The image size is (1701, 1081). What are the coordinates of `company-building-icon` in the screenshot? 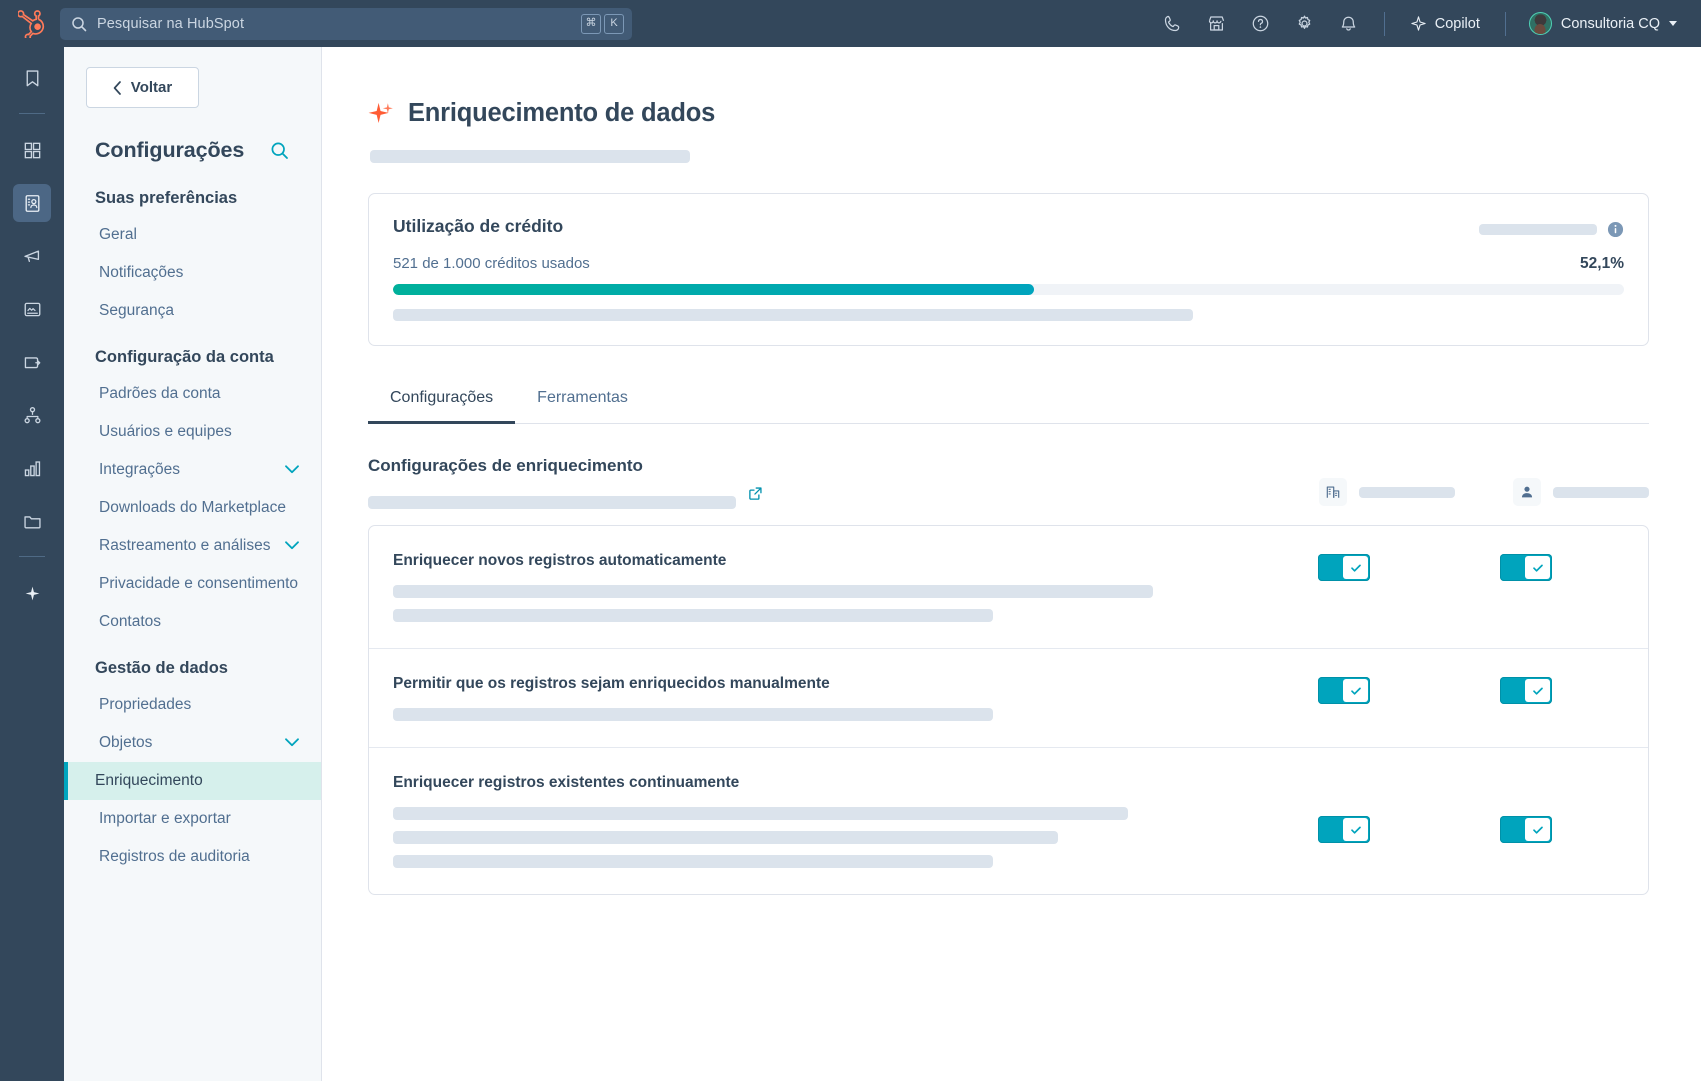 It's located at (1333, 492).